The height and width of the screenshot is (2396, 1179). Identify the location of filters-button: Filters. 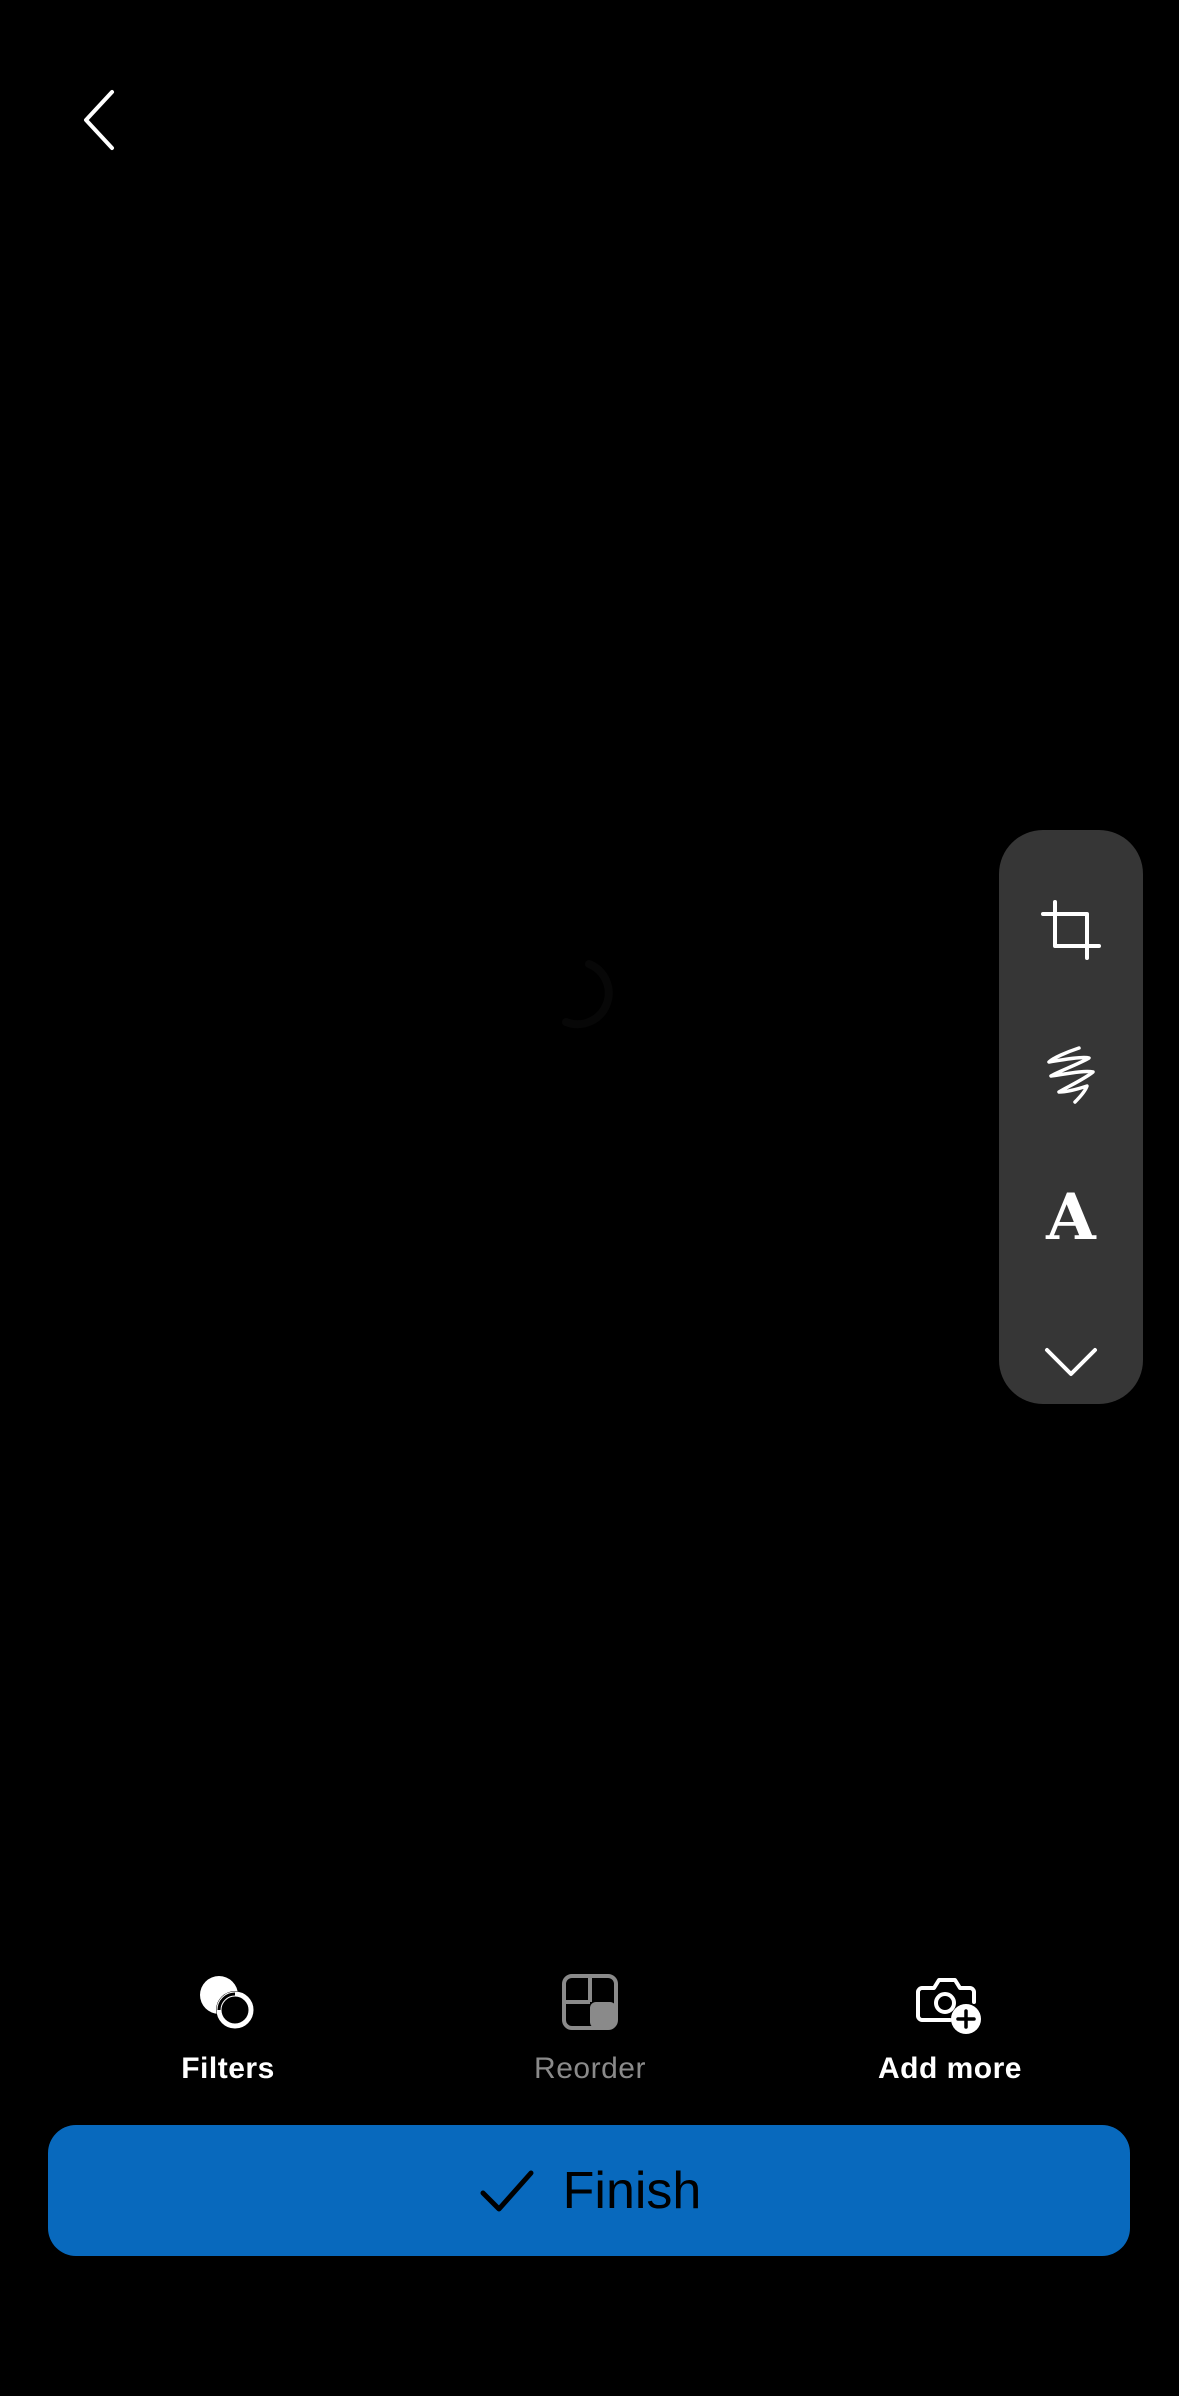
(228, 2026).